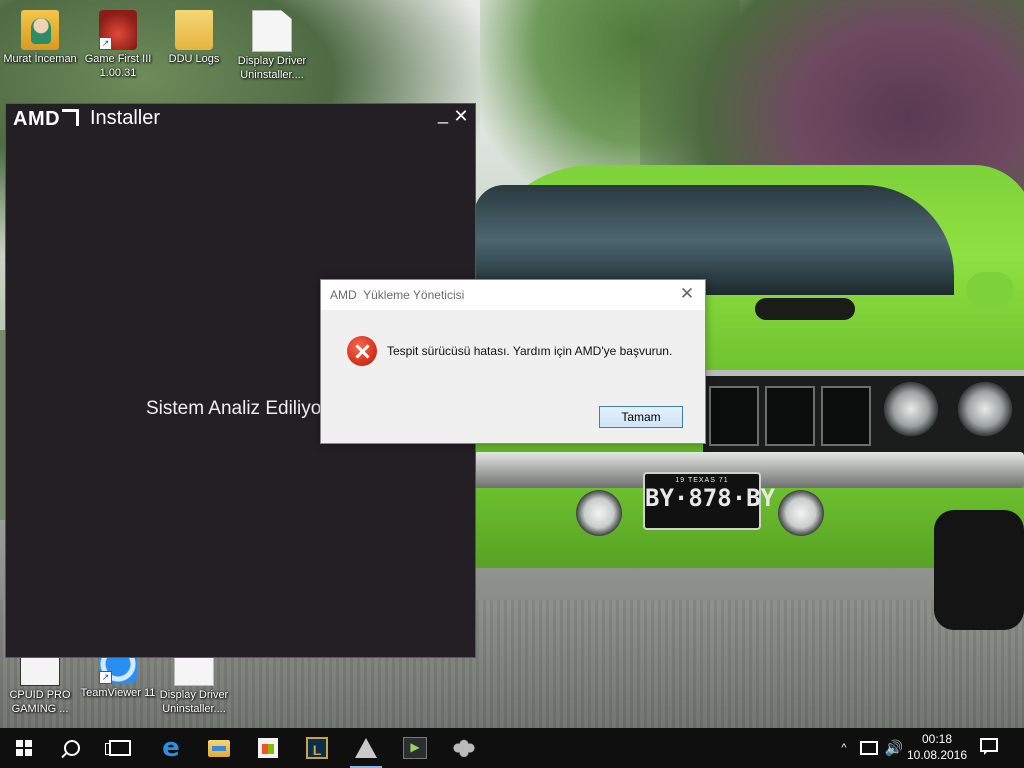 The width and height of the screenshot is (1024, 768). Describe the element at coordinates (40, 59) in the screenshot. I see `desktop-icon-label: Murat İnceman` at that location.